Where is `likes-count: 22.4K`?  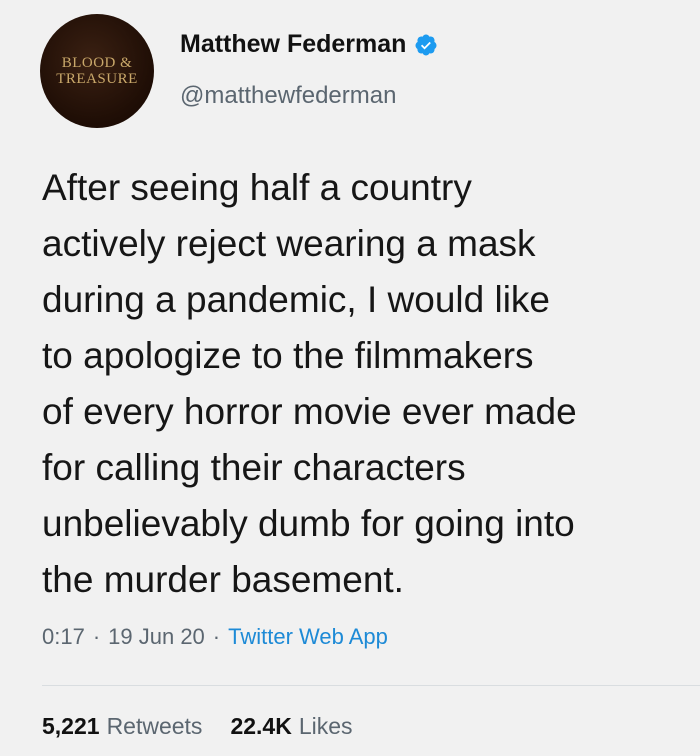
likes-count: 22.4K is located at coordinates (260, 726).